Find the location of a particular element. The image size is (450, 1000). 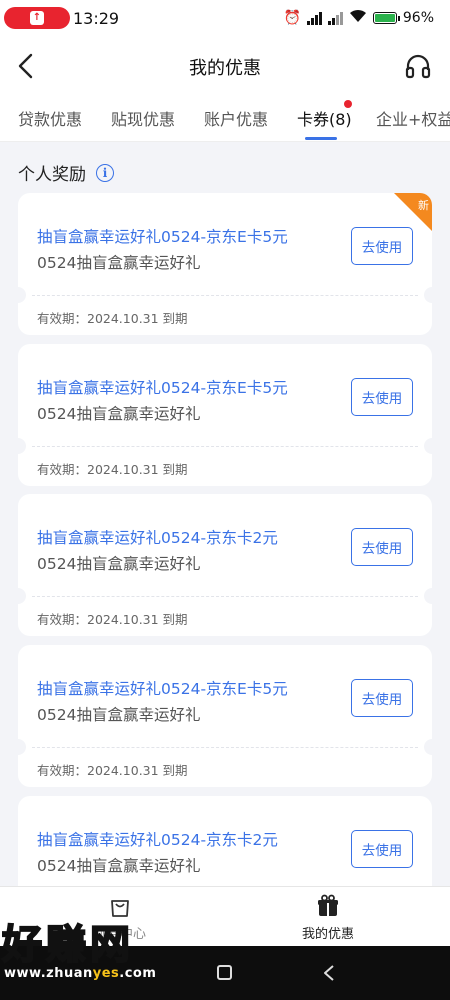

battery-icon is located at coordinates (386, 18).